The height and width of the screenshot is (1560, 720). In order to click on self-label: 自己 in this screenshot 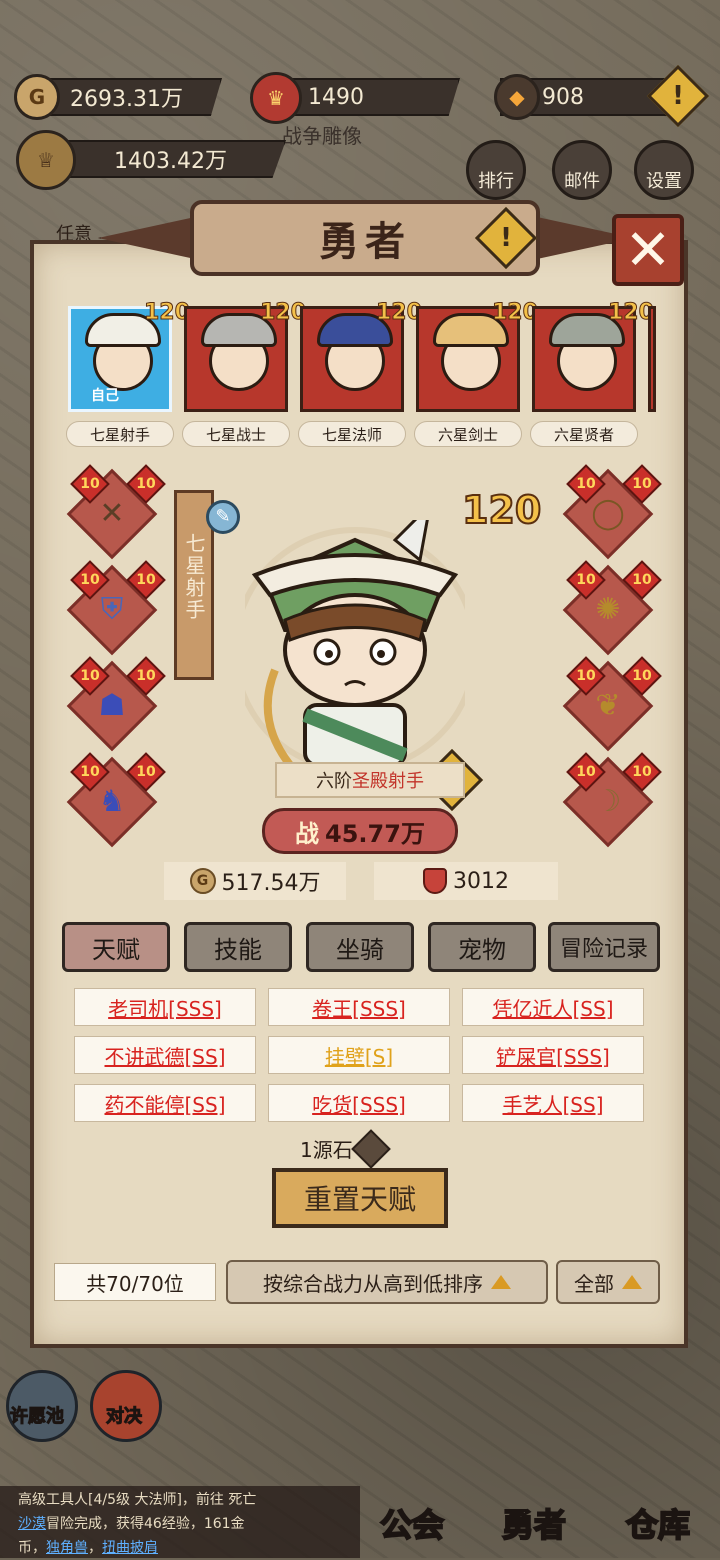, I will do `click(105, 396)`.